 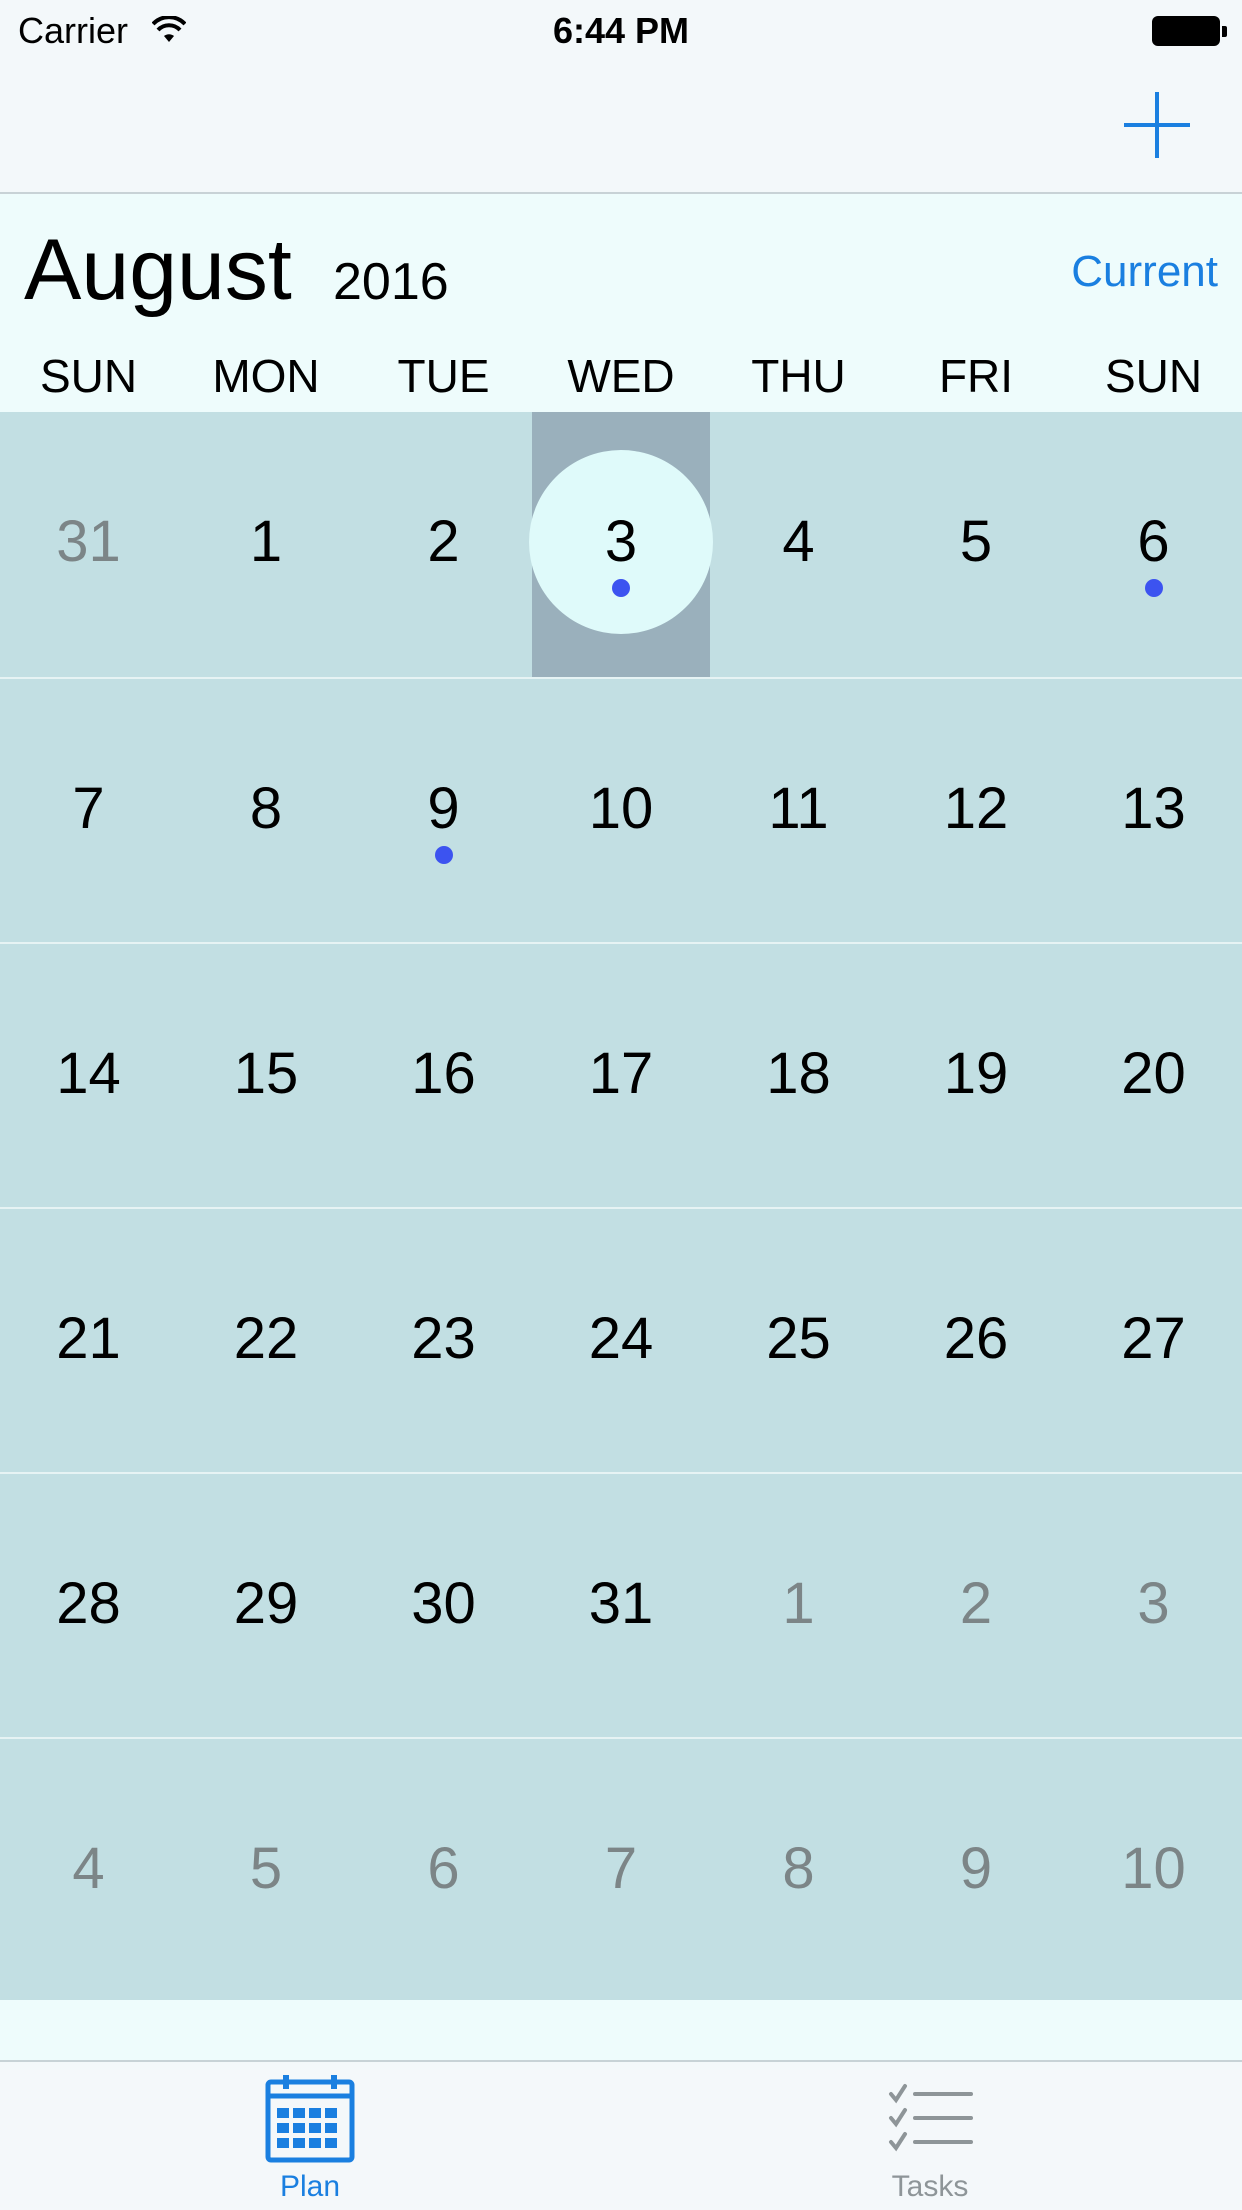 I want to click on weekday-label: TUE, so click(x=443, y=376).